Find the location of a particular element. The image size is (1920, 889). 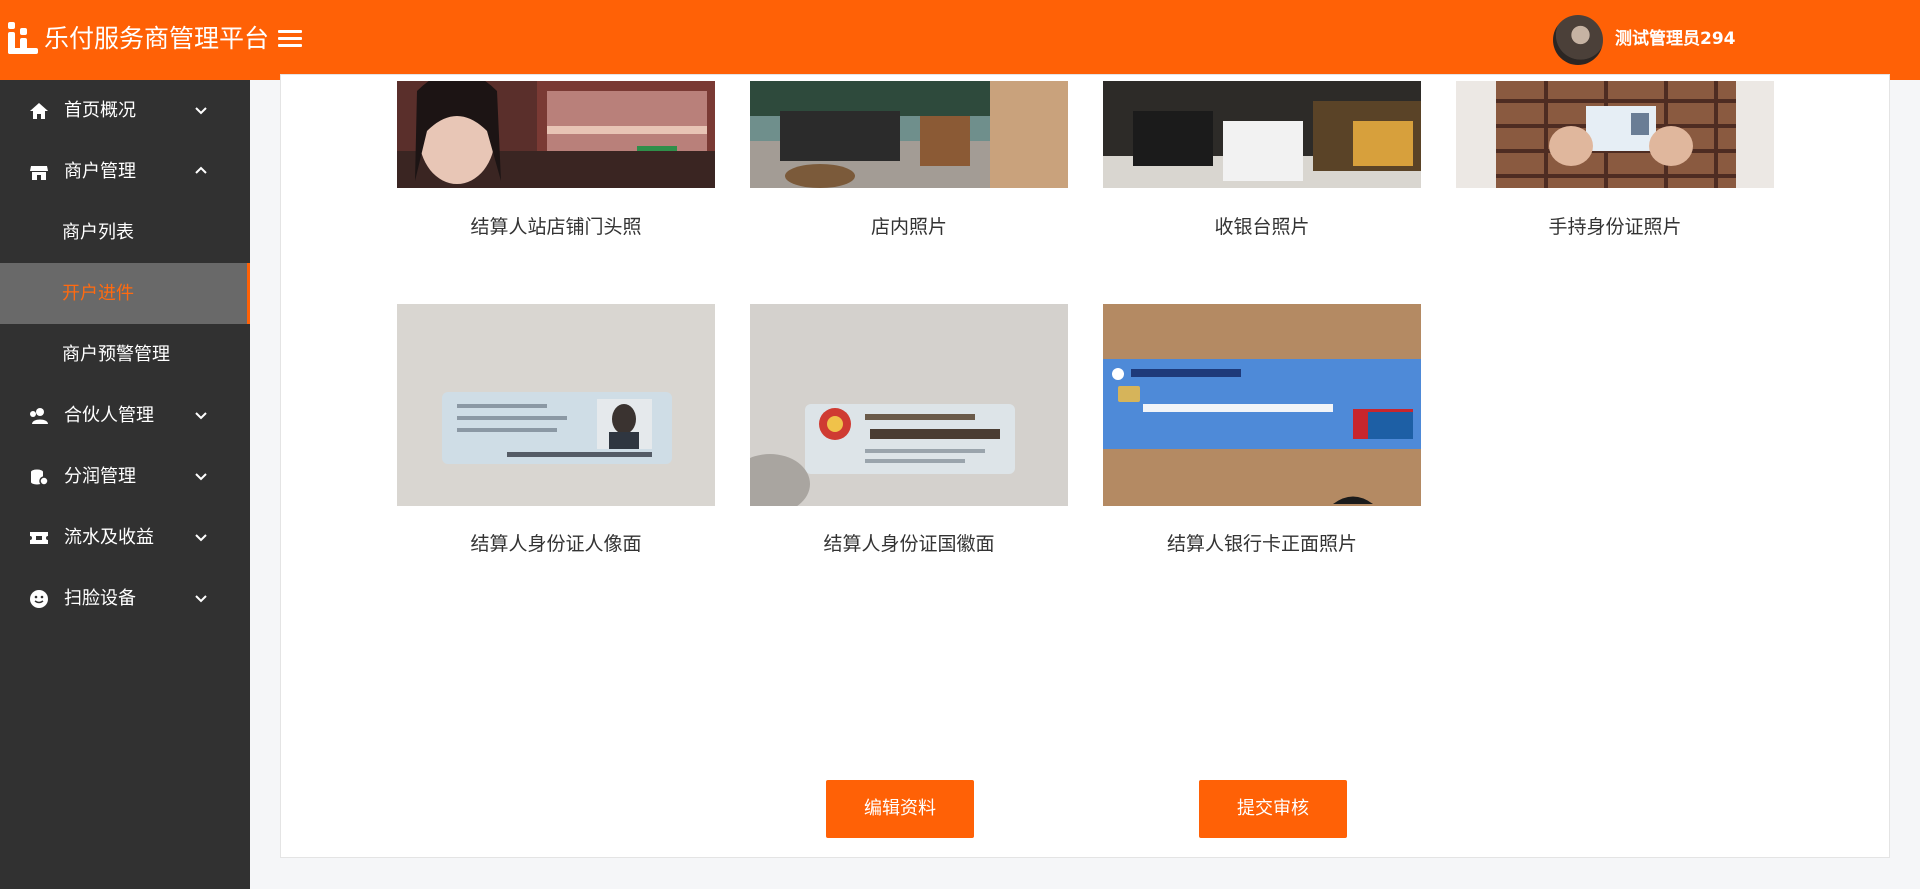

sidebar-item-label: 分润管理 is located at coordinates (100, 476).